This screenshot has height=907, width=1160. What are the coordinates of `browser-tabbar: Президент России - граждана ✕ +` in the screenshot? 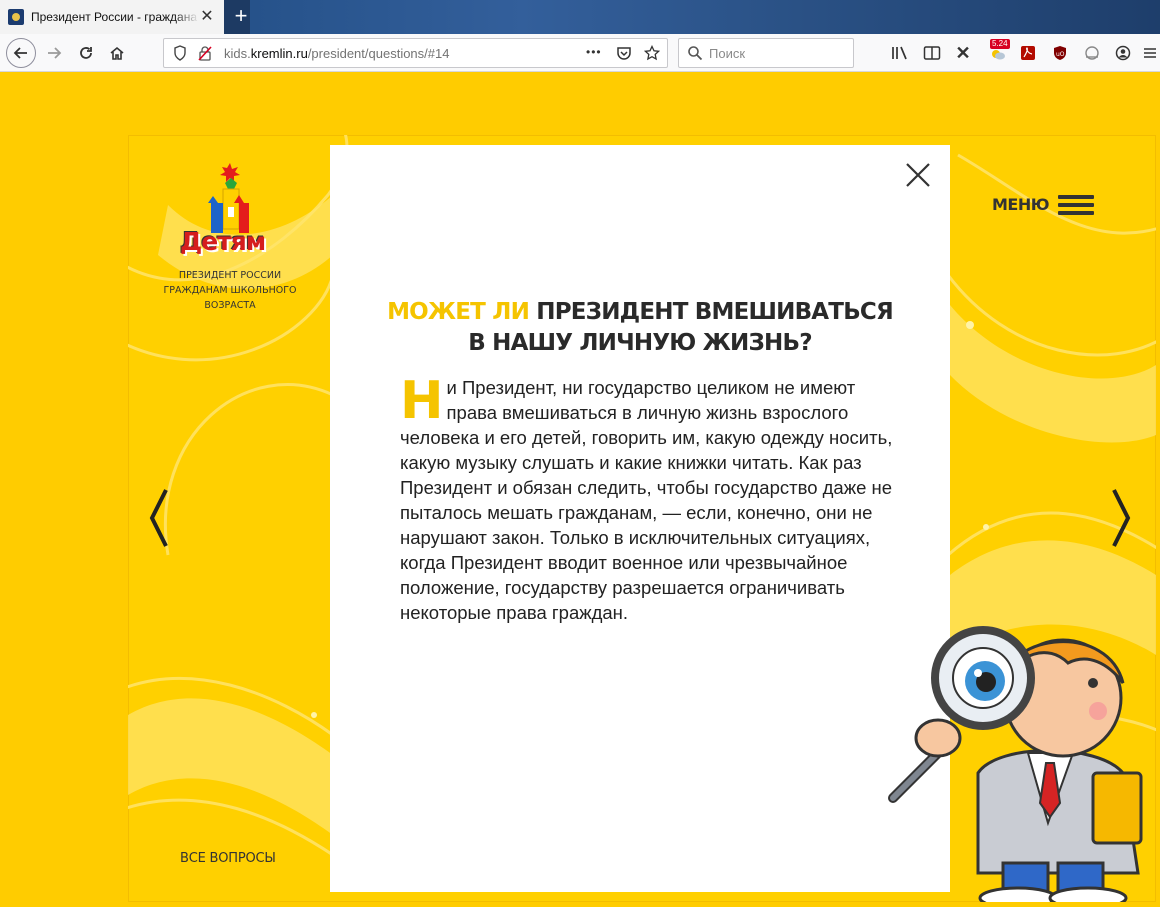 It's located at (580, 17).